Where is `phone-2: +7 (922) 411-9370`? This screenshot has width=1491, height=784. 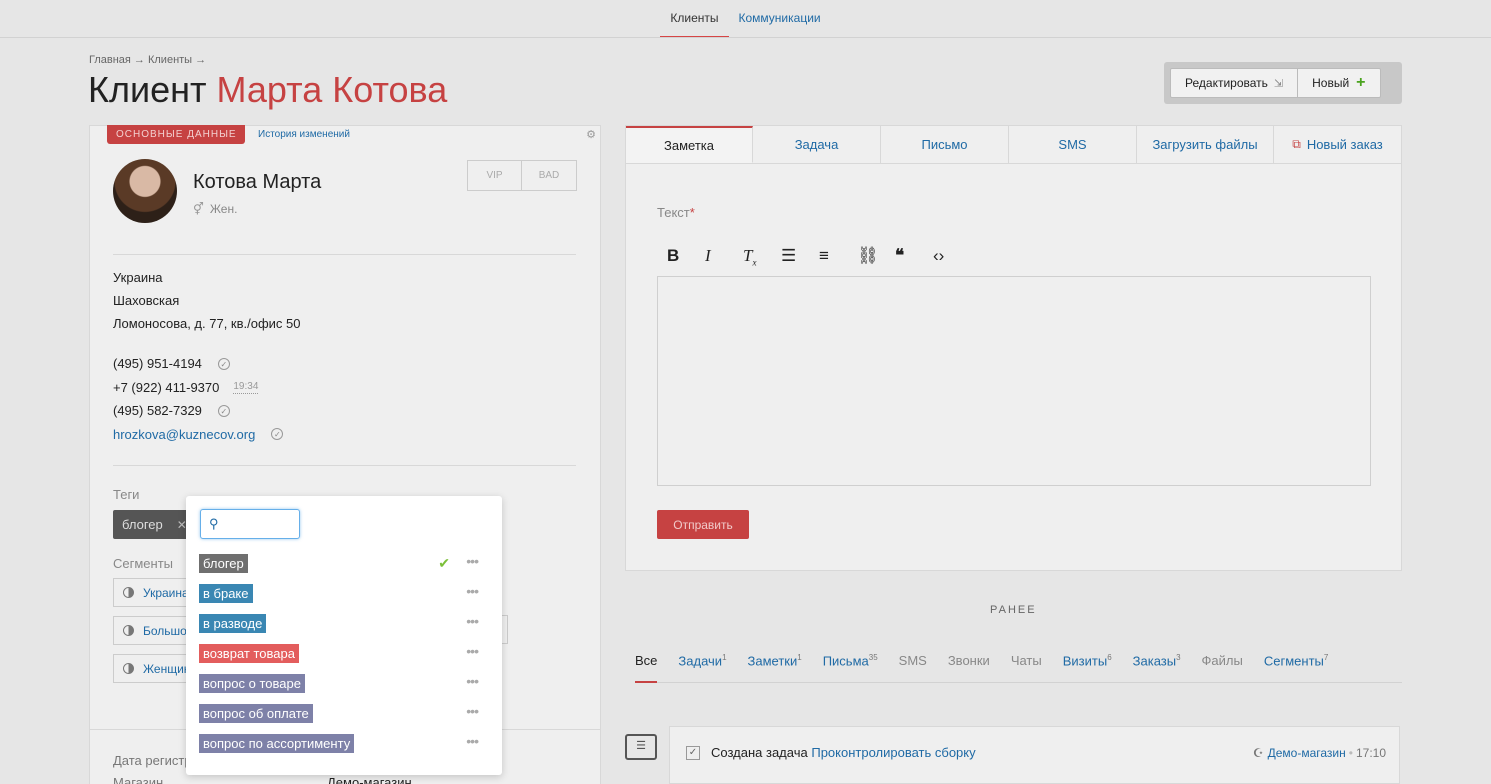 phone-2: +7 (922) 411-9370 is located at coordinates (166, 388).